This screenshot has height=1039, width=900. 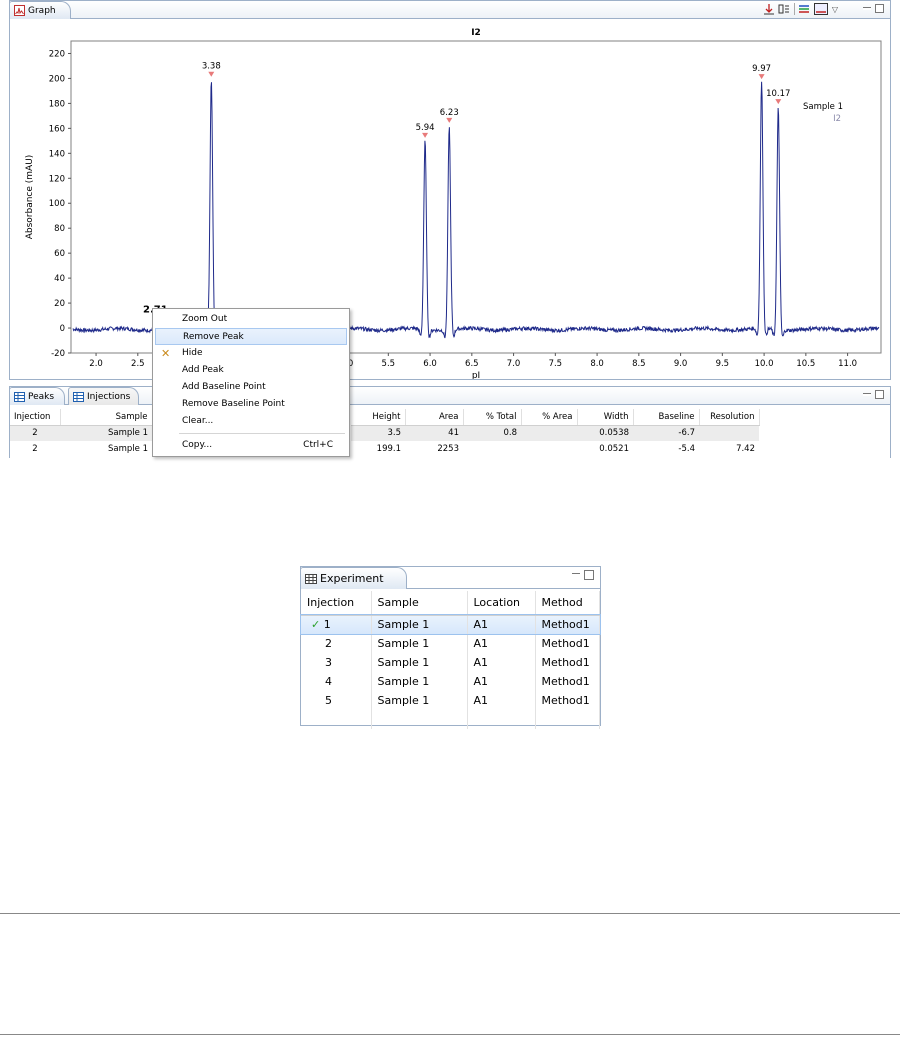 I want to click on column-header-area-pct: % Area, so click(x=549, y=417).